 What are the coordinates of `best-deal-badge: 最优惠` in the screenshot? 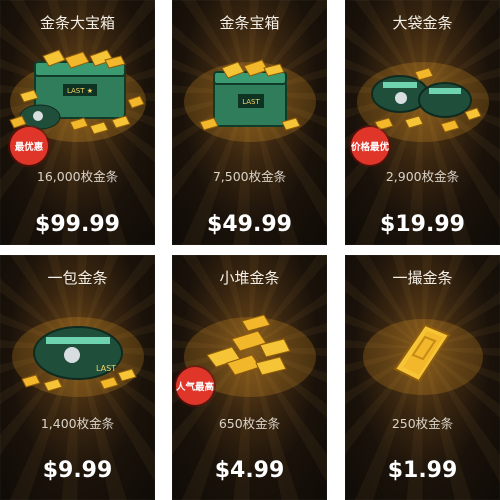 It's located at (29, 146).